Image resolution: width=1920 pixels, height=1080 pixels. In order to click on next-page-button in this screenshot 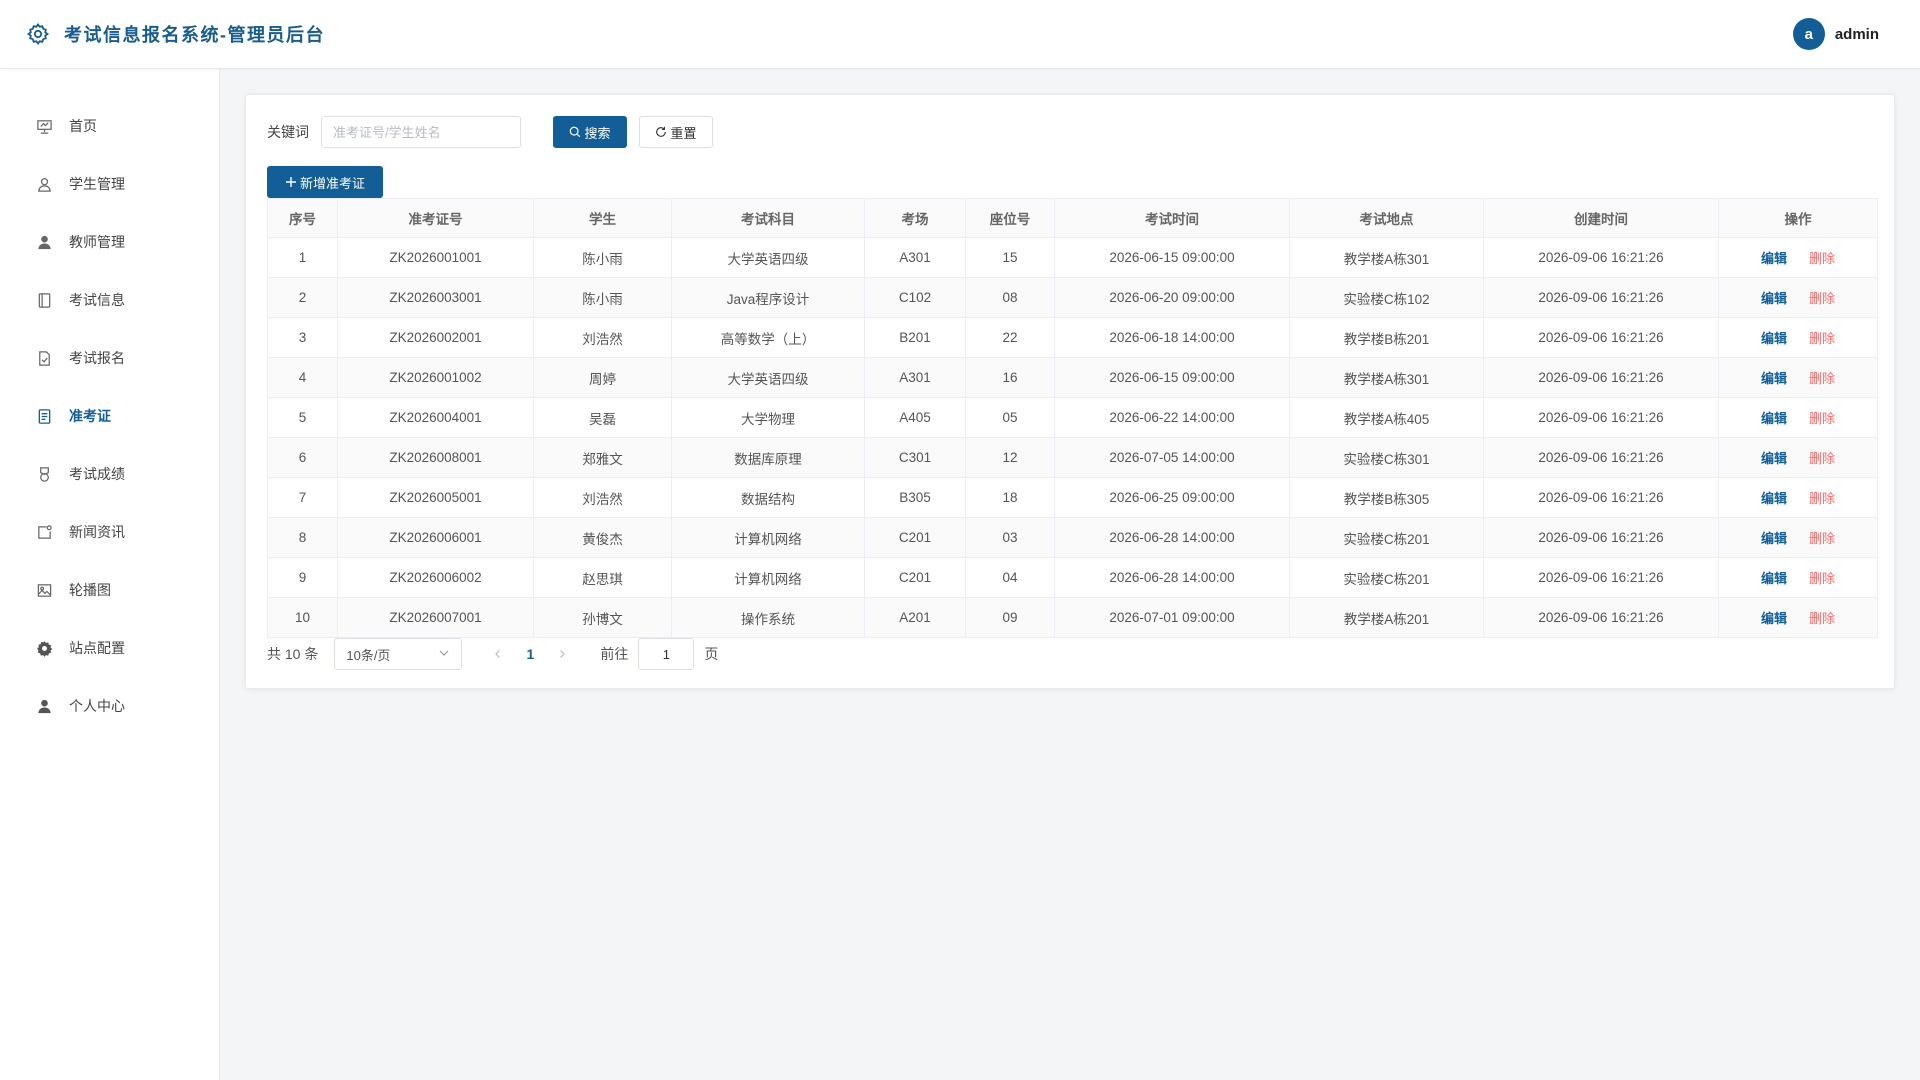, I will do `click(562, 654)`.